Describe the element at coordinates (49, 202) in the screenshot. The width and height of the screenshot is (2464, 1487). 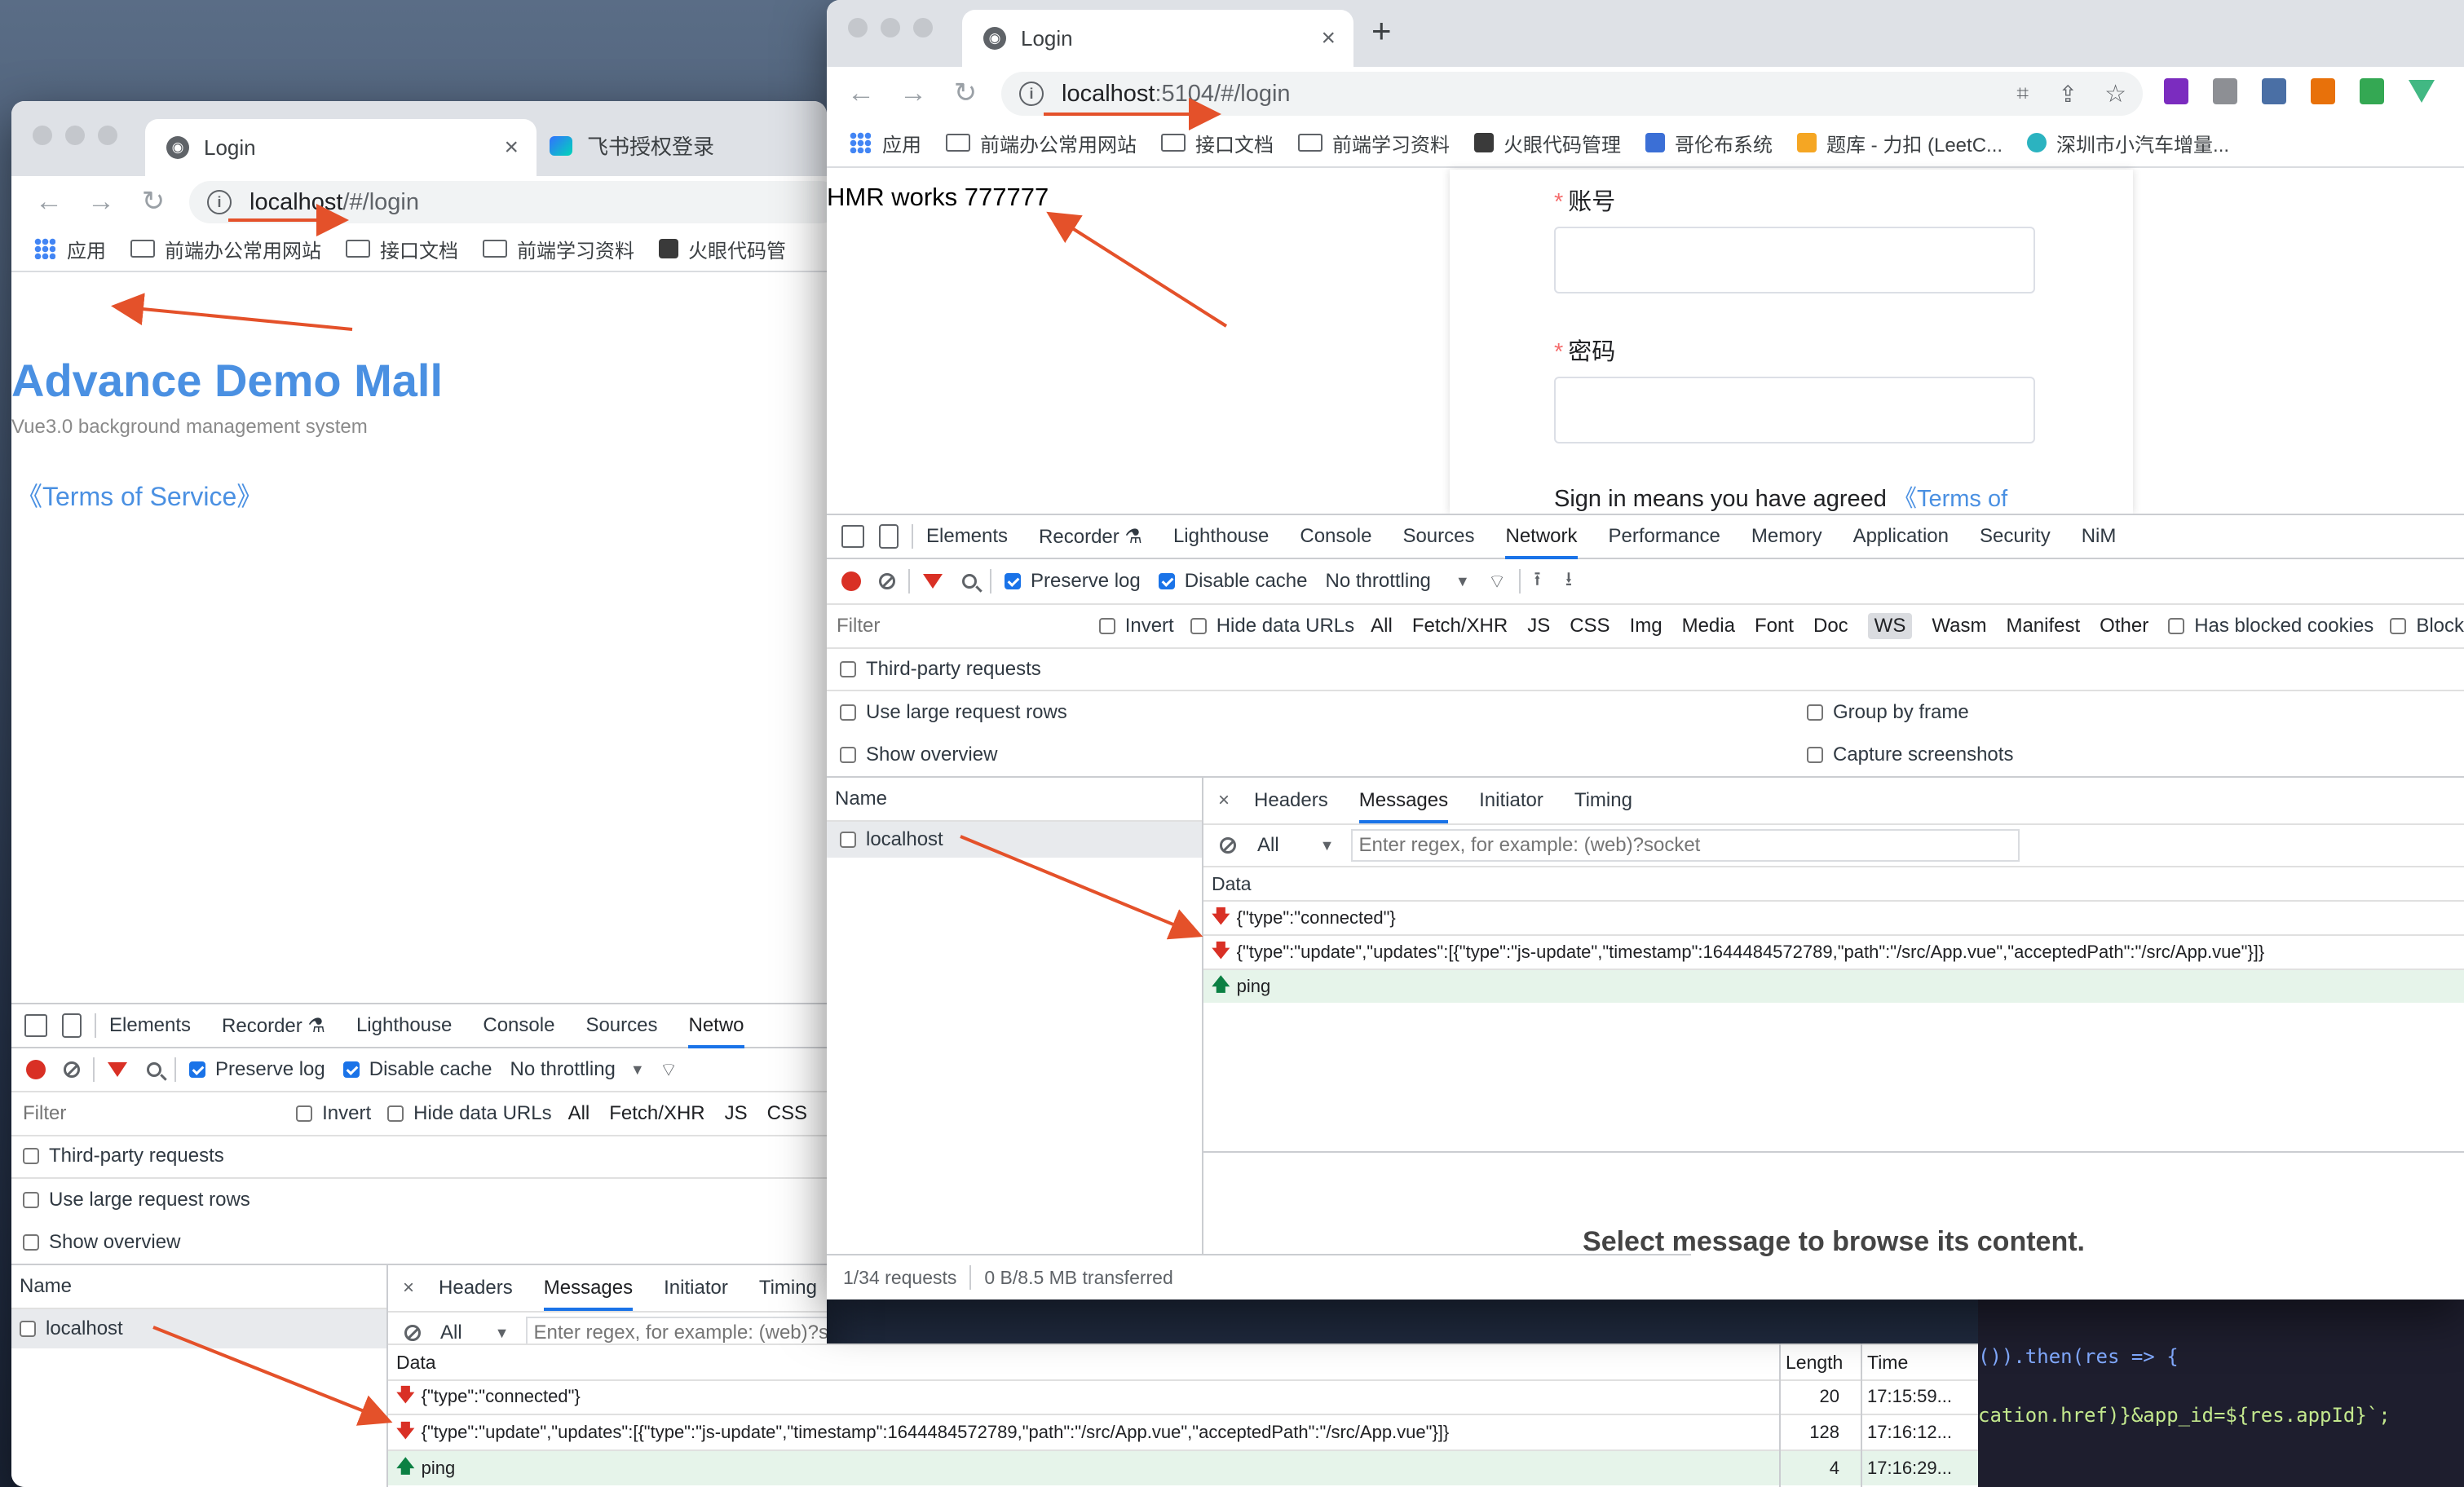
I see `back-icon: ←` at that location.